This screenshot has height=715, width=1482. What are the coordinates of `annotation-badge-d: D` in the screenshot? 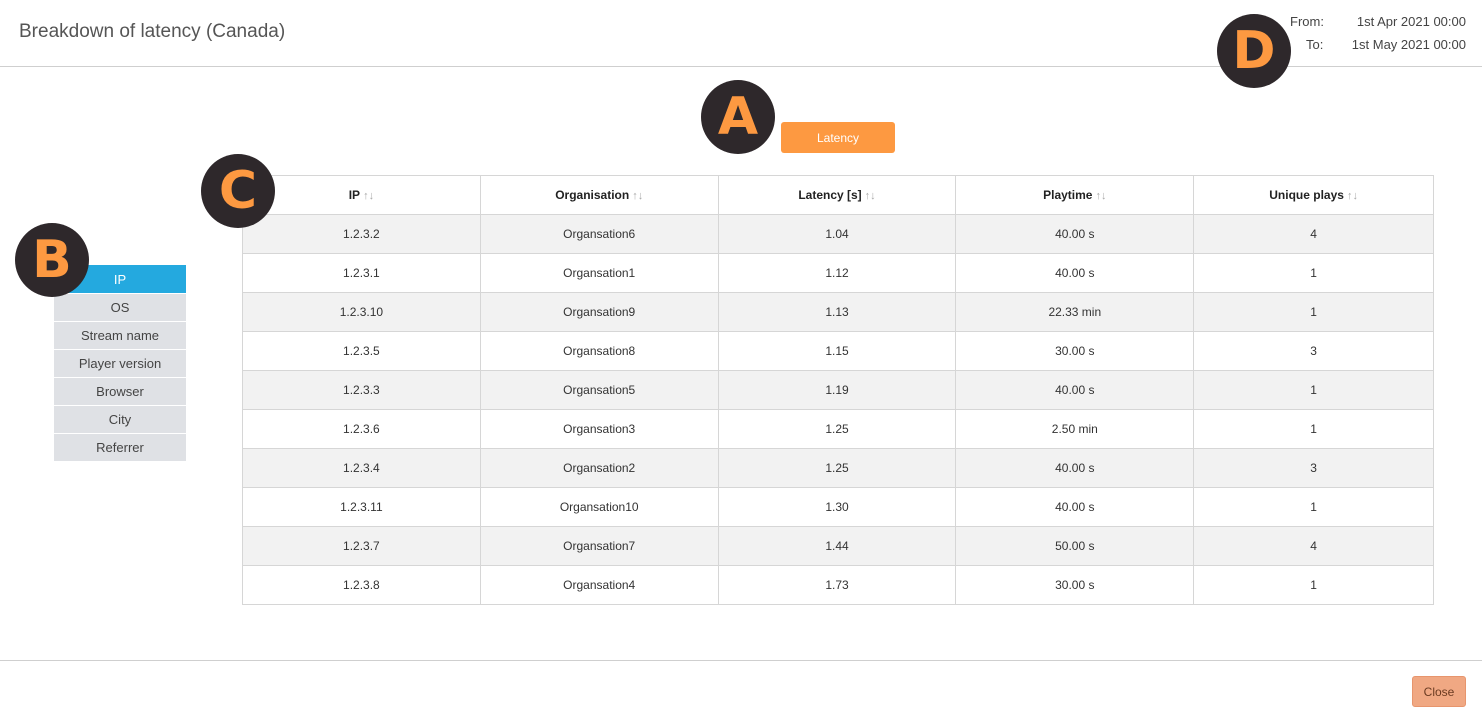 It's located at (1254, 51).